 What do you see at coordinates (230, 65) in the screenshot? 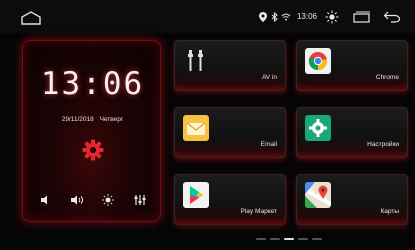
I see `app-tile-av-in: AV in` at bounding box center [230, 65].